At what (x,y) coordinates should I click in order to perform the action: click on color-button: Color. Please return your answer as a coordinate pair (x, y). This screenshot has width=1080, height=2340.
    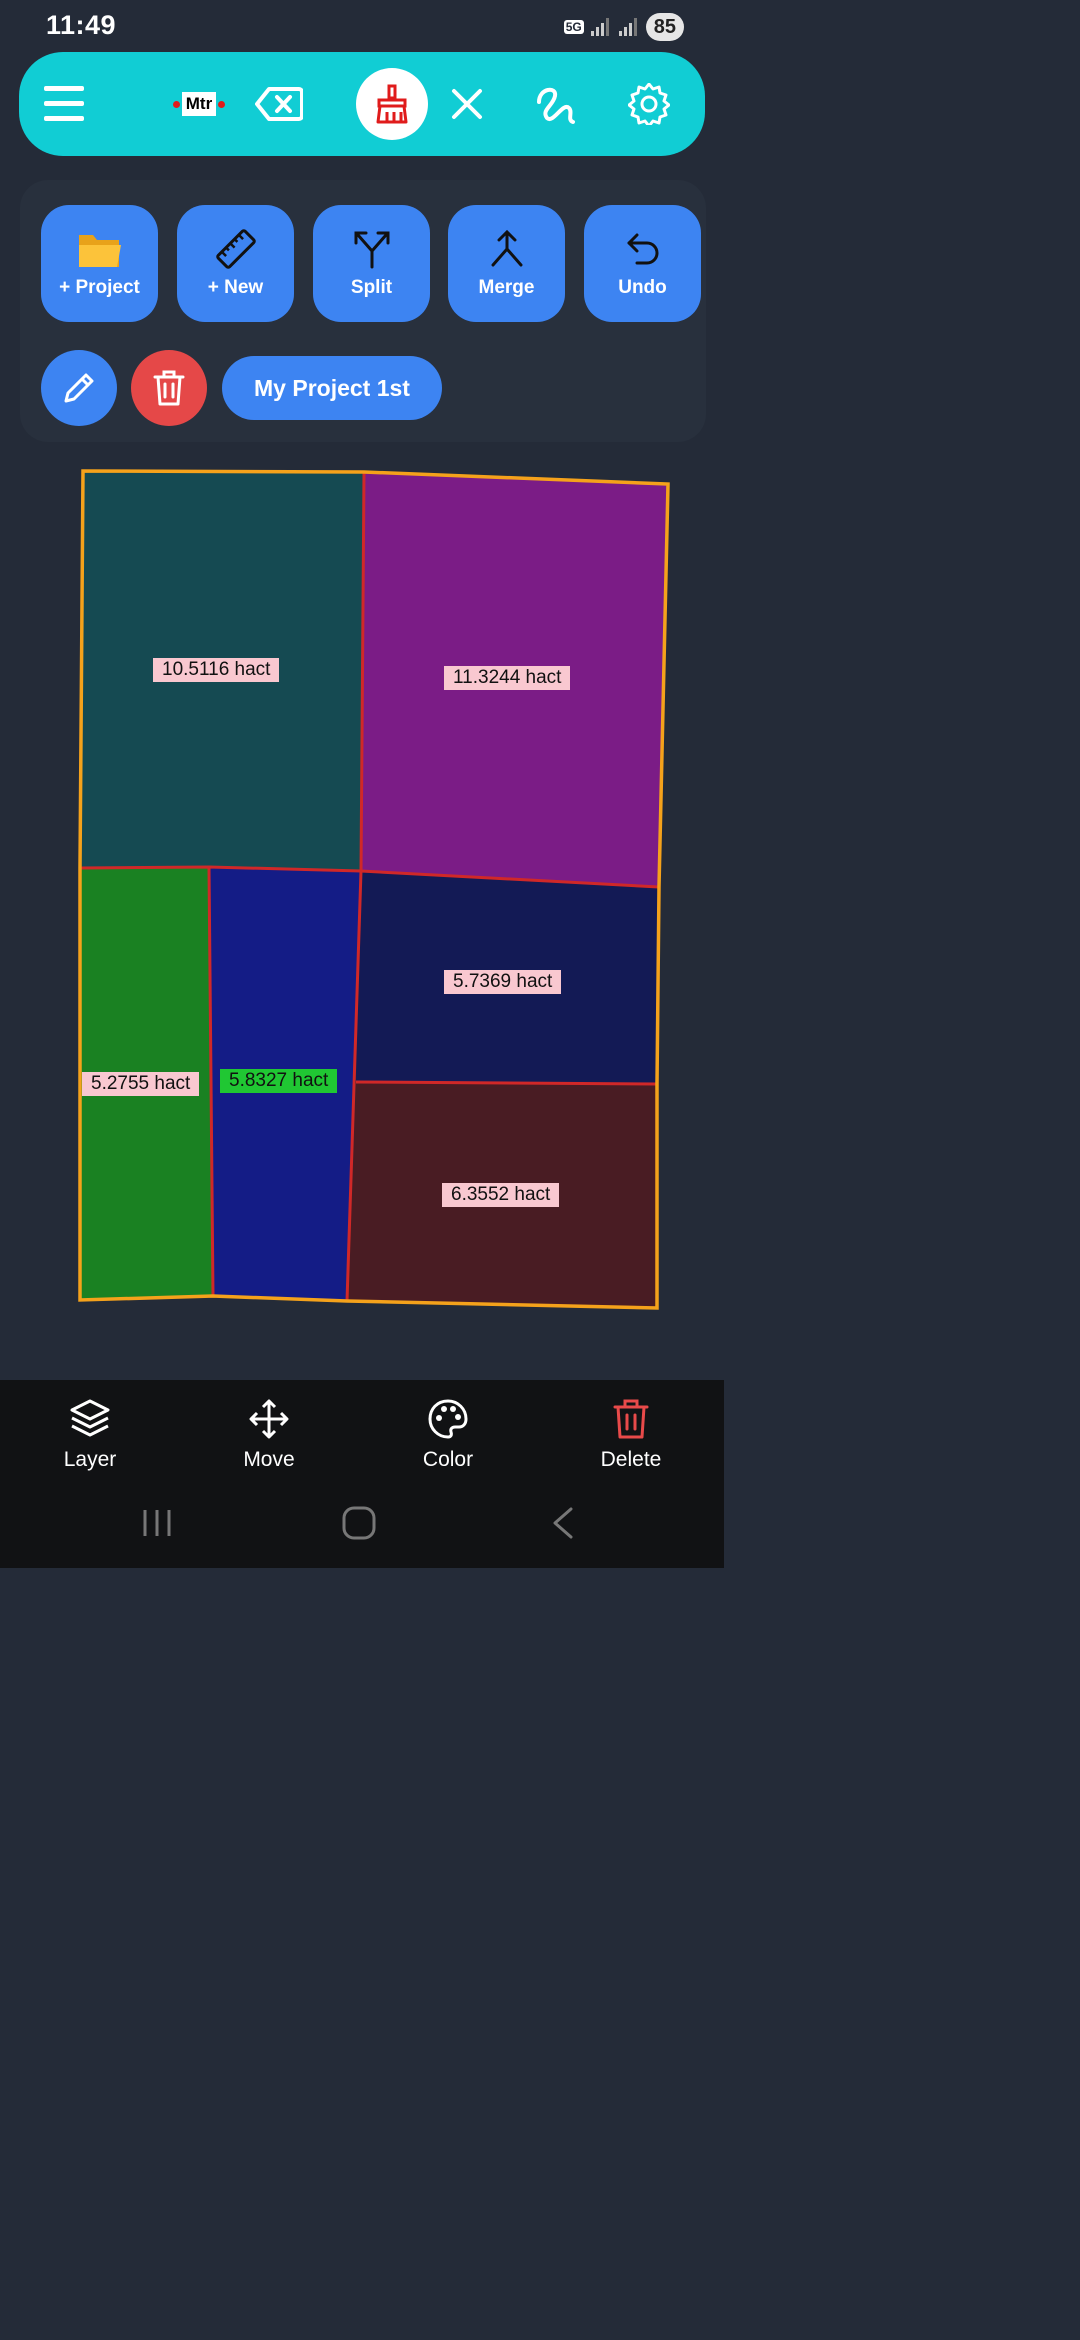
    Looking at the image, I should click on (448, 1438).